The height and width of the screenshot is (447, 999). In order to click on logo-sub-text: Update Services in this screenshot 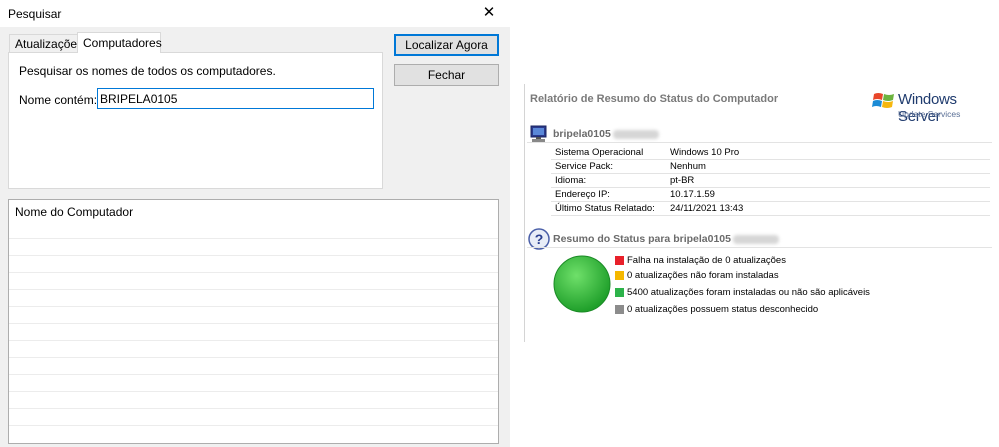, I will do `click(929, 114)`.